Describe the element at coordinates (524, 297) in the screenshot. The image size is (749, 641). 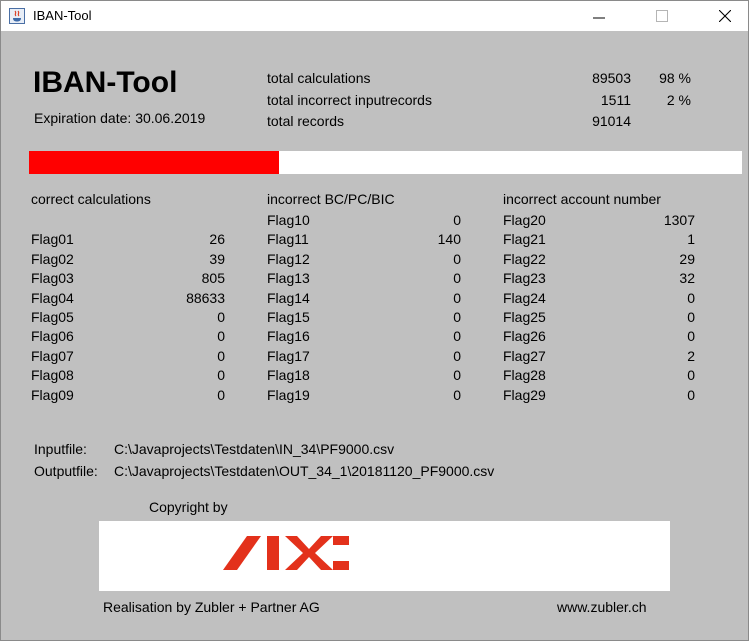
I see `flag-label: Flag24` at that location.